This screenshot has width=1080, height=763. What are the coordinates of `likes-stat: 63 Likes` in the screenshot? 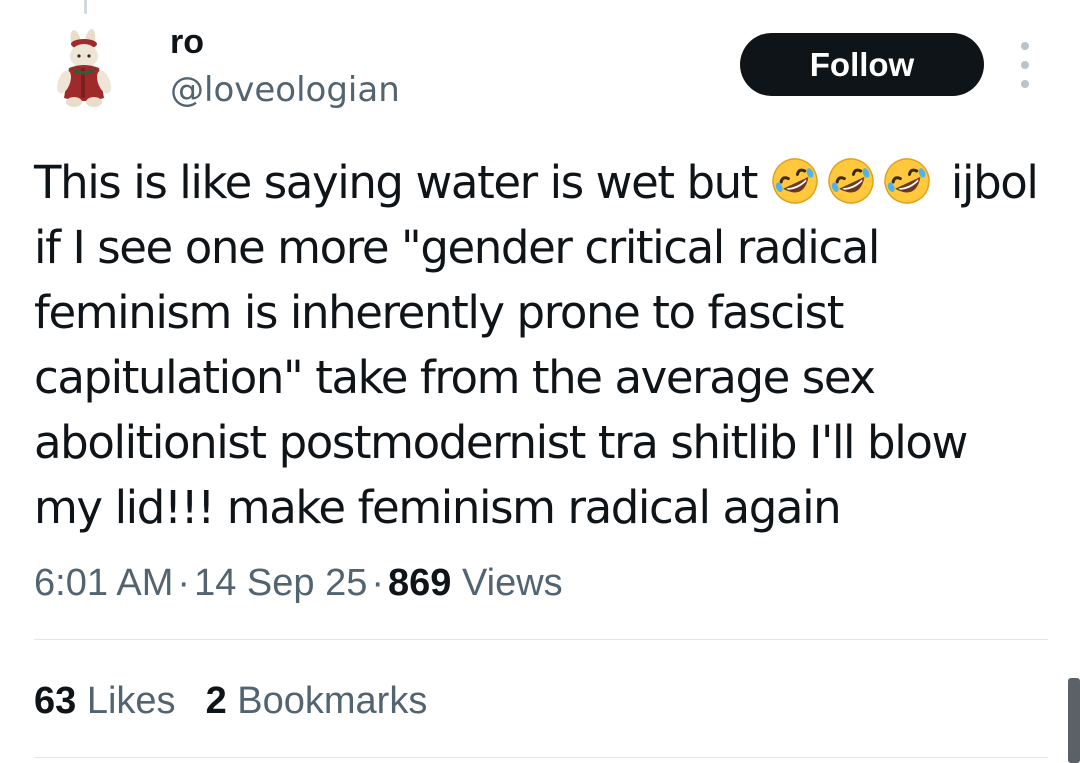 It's located at (105, 701).